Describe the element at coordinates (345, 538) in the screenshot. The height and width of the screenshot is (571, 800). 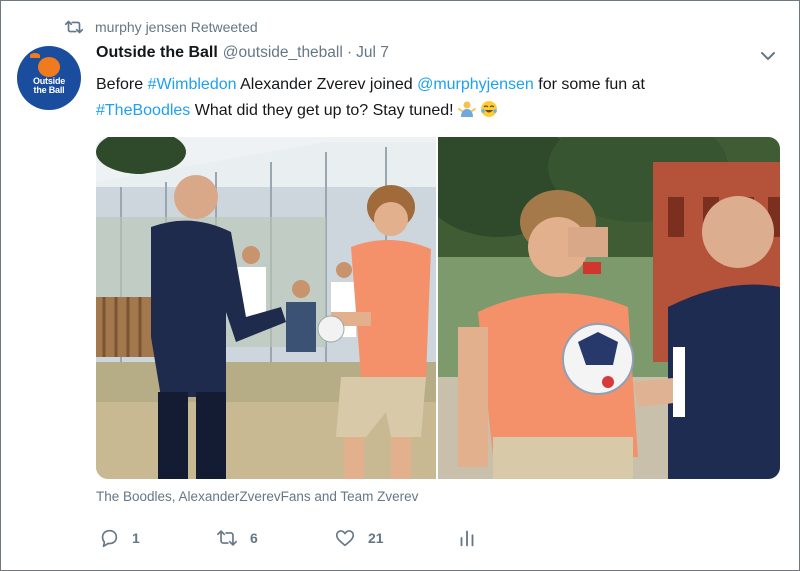
I see `heart-icon` at that location.